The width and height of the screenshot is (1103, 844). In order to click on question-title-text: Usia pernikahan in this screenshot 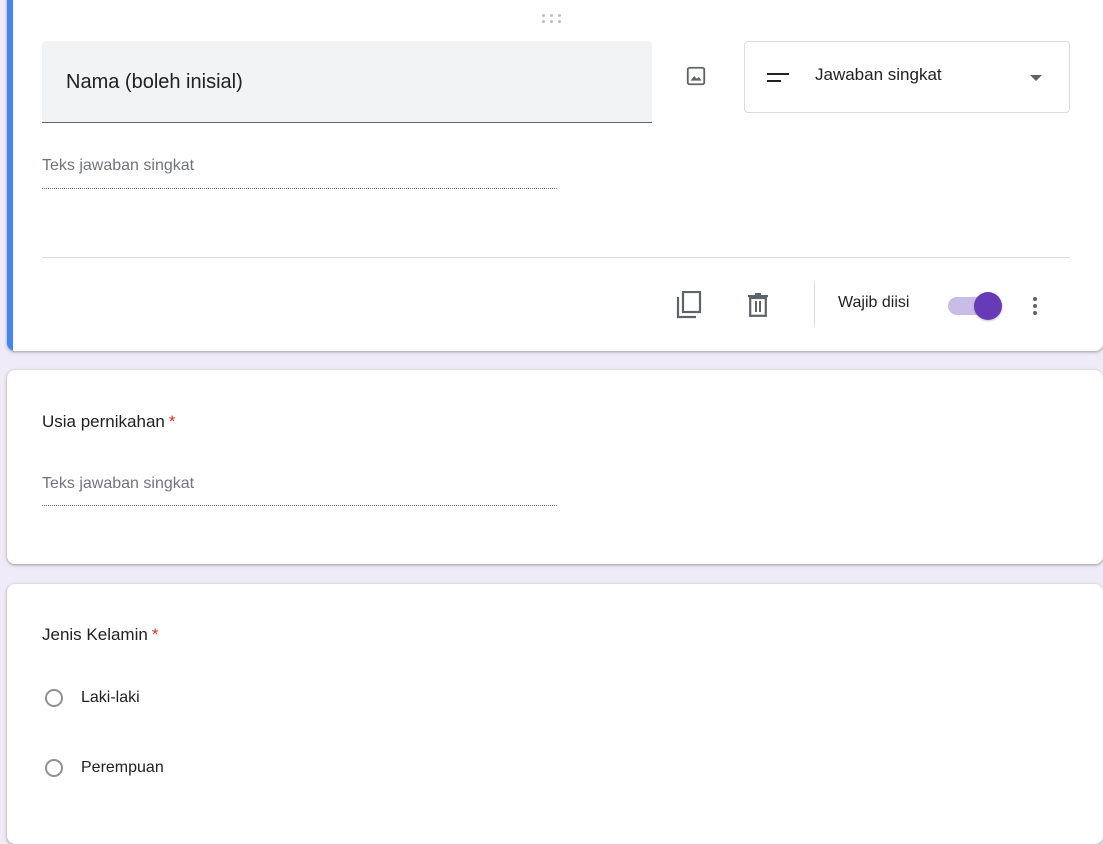, I will do `click(103, 421)`.